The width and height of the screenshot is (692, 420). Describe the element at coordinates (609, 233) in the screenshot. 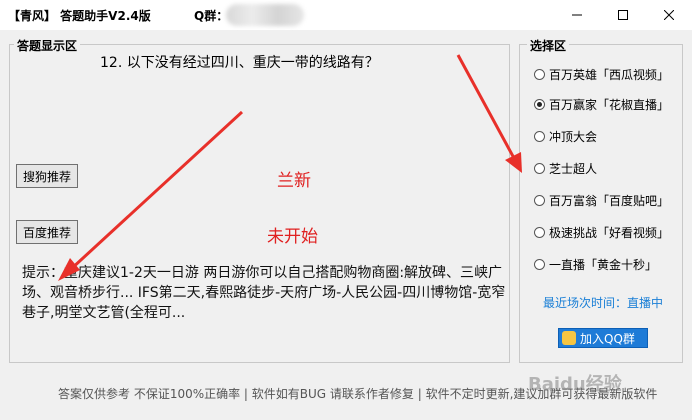

I see `option-label: 极速挑战「好看视频」` at that location.